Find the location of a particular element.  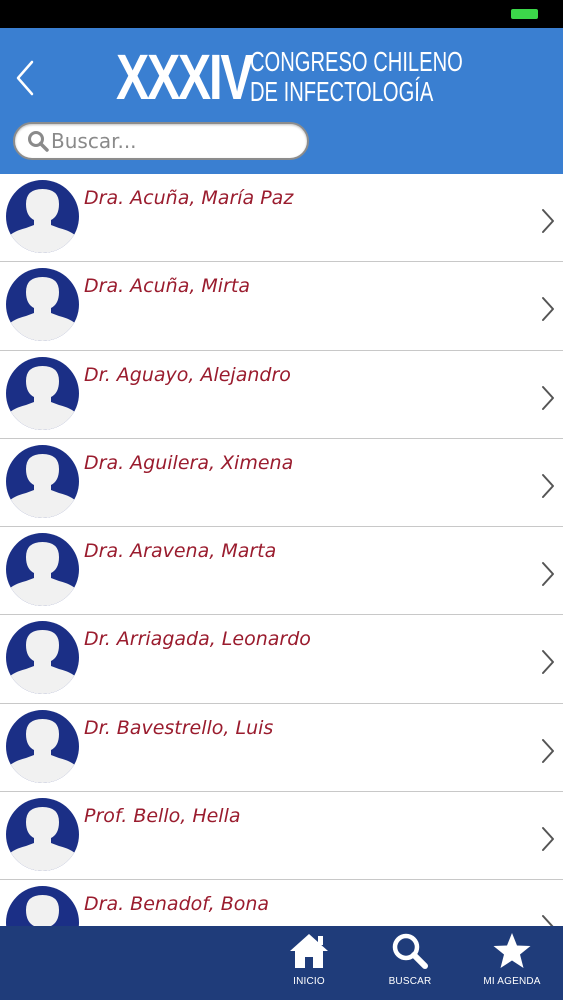

chevron-left-icon is located at coordinates (25, 78).